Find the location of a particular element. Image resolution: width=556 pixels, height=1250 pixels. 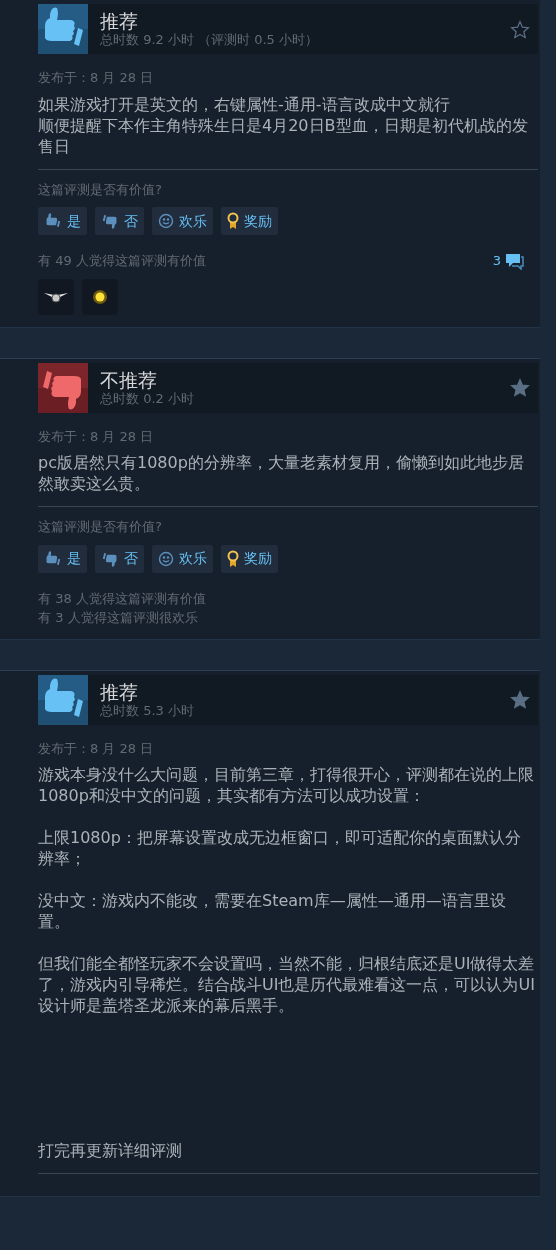

comment-count: 3 is located at coordinates (508, 261).